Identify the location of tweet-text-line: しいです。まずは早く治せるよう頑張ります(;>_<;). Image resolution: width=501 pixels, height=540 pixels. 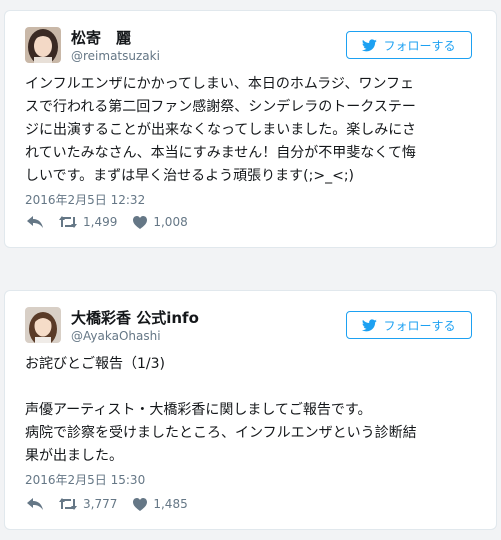
(189, 176).